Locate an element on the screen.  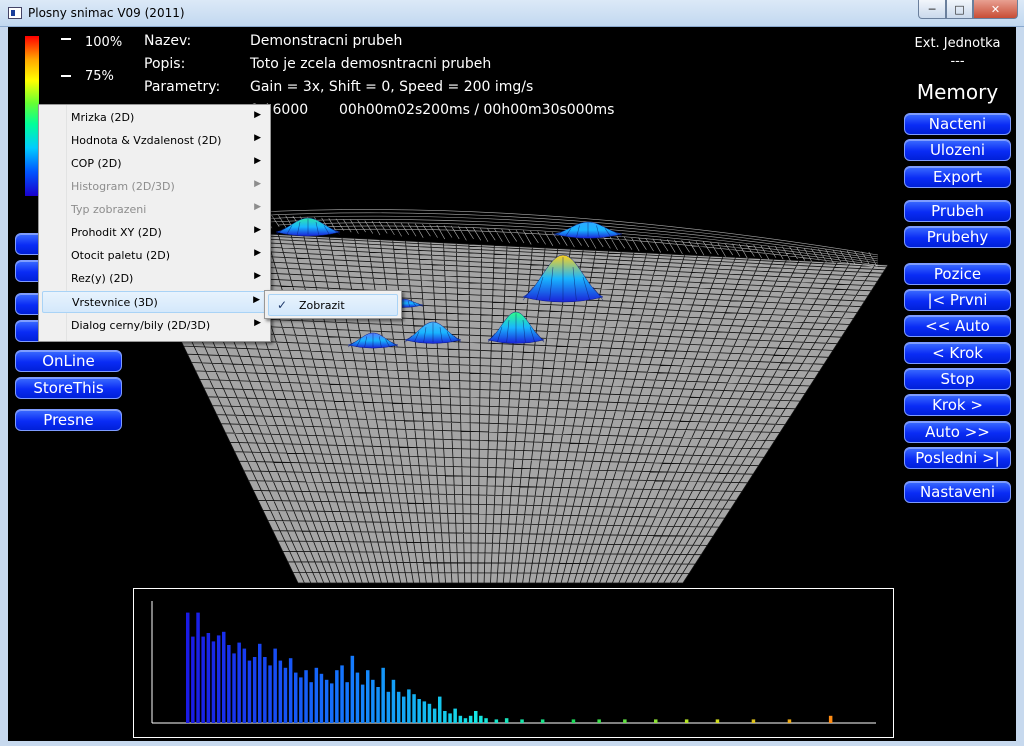
last-button: Posledni >| is located at coordinates (957, 458).